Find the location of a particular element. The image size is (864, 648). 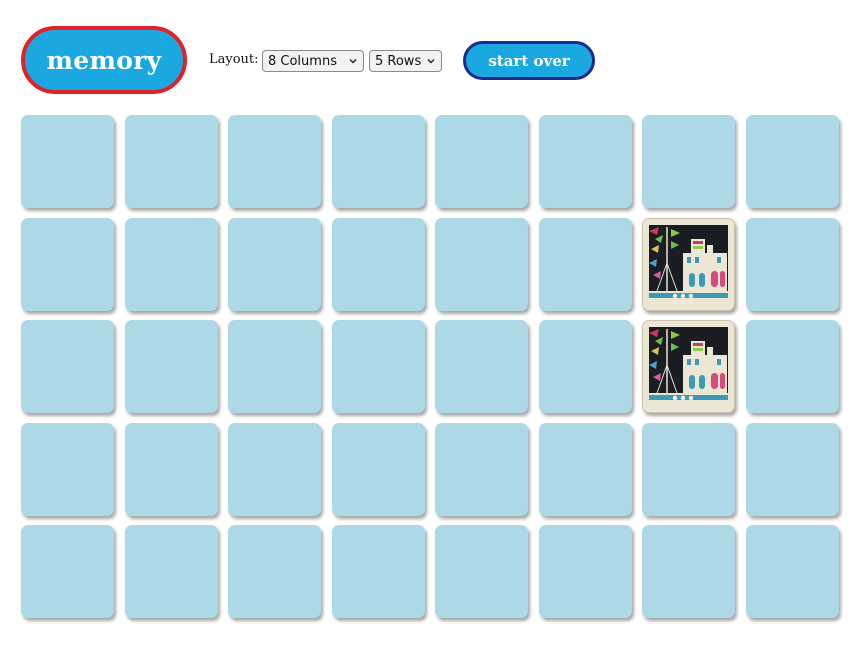

columns-select: 8 Columns is located at coordinates (313, 61).